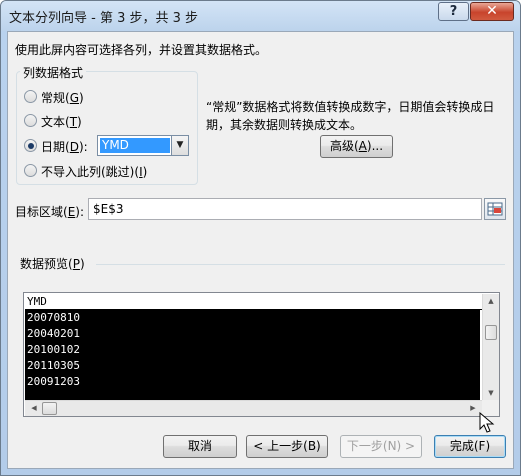 The height and width of the screenshot is (476, 521). I want to click on preview-vertical-scrollbar: ▲ ▼, so click(490, 347).